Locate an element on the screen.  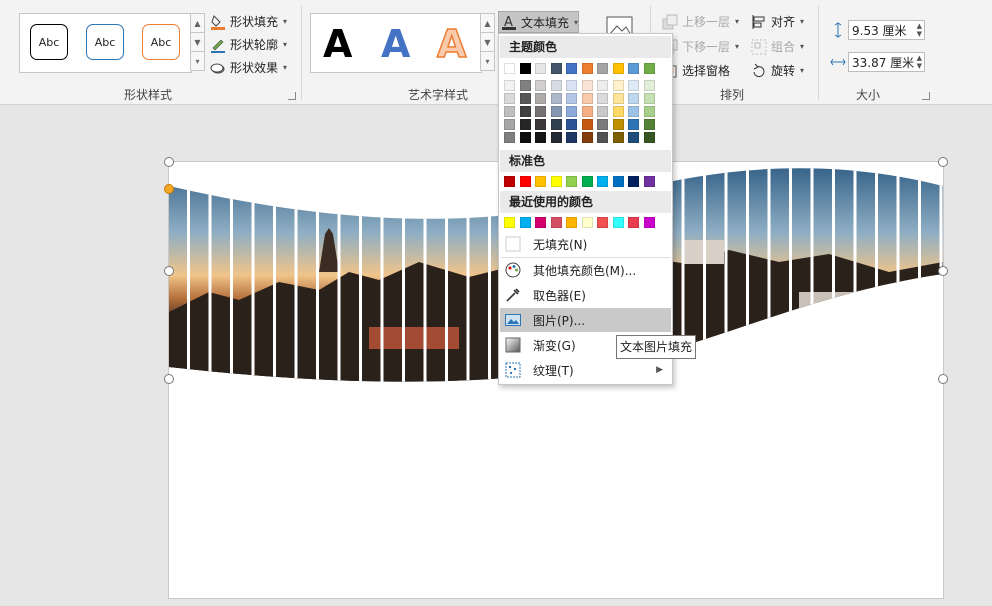
text-fill-button: A 文本填充 ▾ is located at coordinates (538, 22).